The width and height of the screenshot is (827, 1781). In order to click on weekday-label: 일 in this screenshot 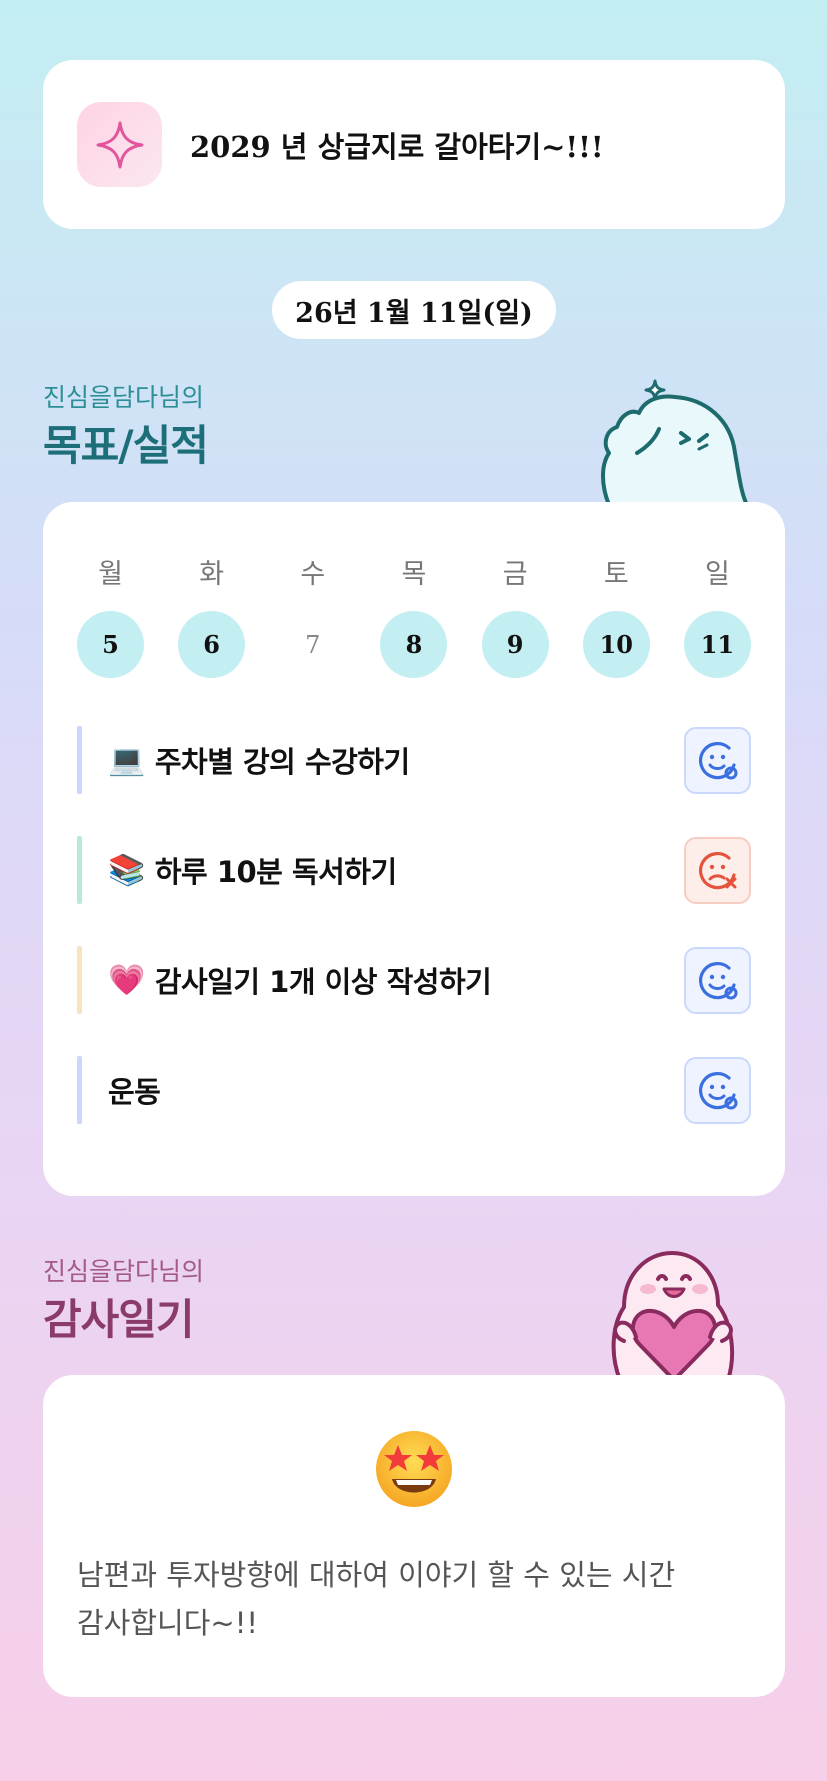, I will do `click(717, 574)`.